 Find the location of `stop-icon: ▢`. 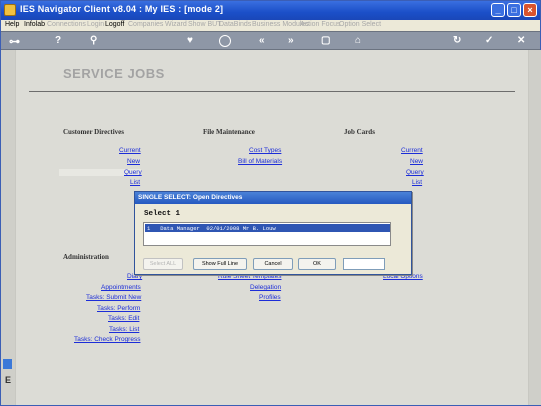

stop-icon: ▢ is located at coordinates (325, 40).